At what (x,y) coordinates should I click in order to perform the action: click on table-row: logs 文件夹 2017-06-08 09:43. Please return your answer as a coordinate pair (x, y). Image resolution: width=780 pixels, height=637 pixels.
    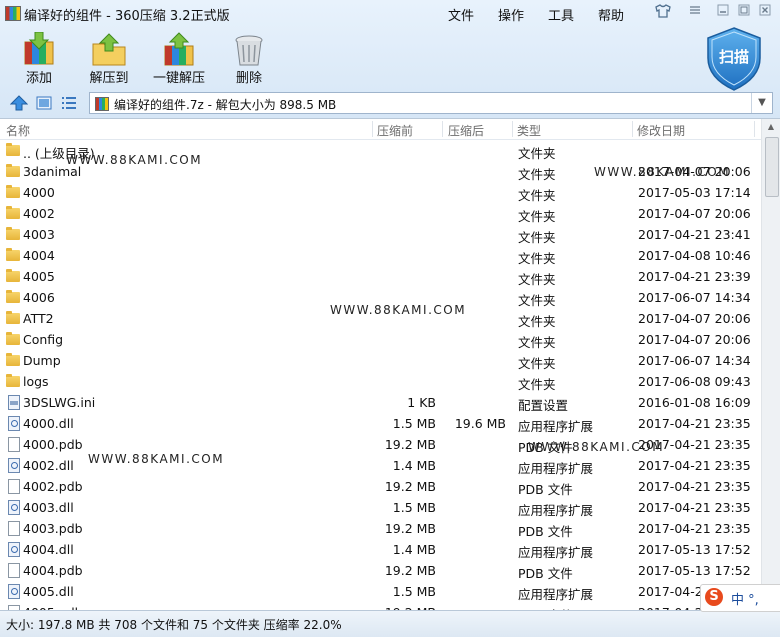
    Looking at the image, I should click on (381, 381).